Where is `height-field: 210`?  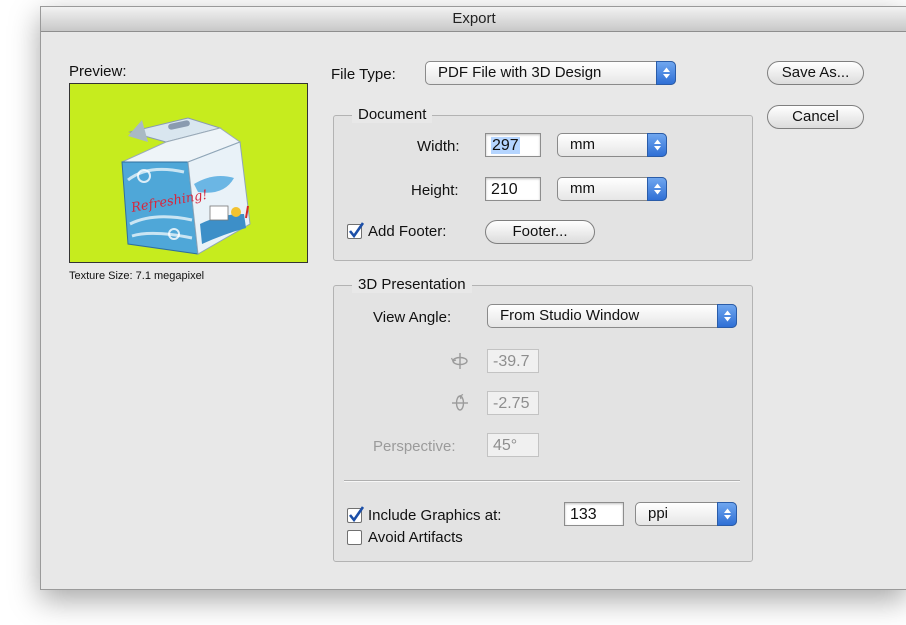 height-field: 210 is located at coordinates (513, 189).